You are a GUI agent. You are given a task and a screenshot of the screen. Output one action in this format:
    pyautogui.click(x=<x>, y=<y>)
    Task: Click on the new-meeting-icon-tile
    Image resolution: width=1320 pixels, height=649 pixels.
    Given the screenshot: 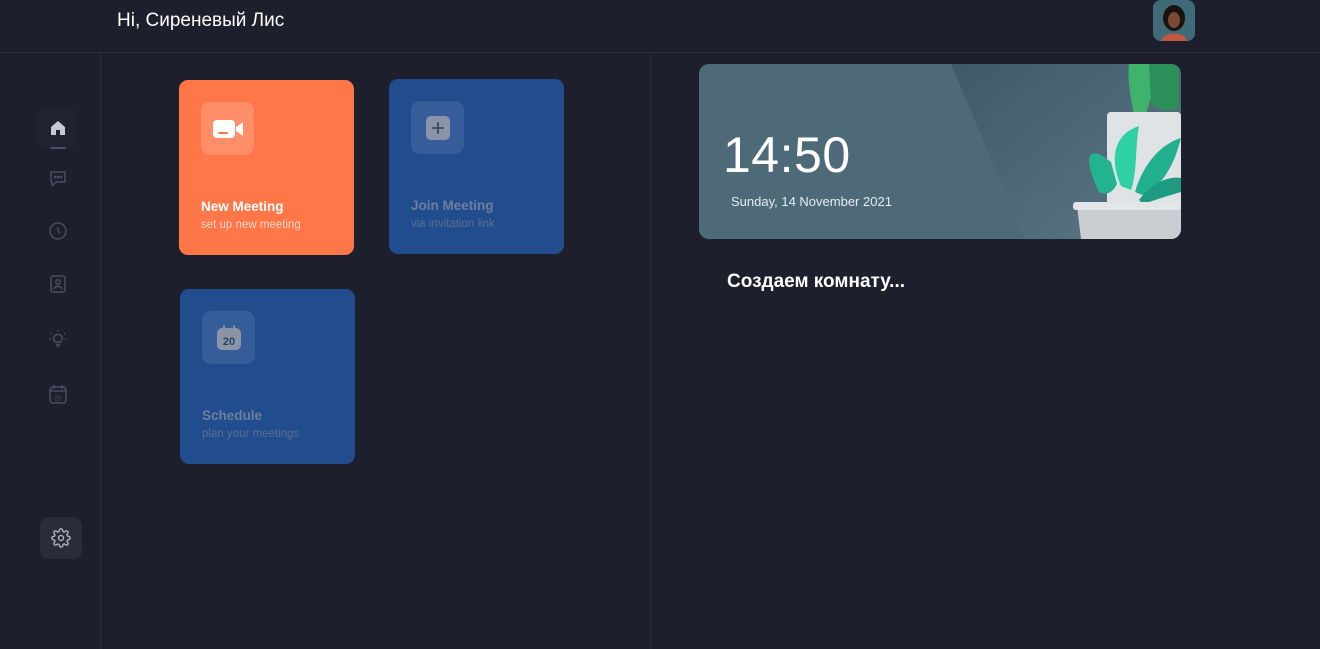 What is the action you would take?
    pyautogui.click(x=227, y=128)
    